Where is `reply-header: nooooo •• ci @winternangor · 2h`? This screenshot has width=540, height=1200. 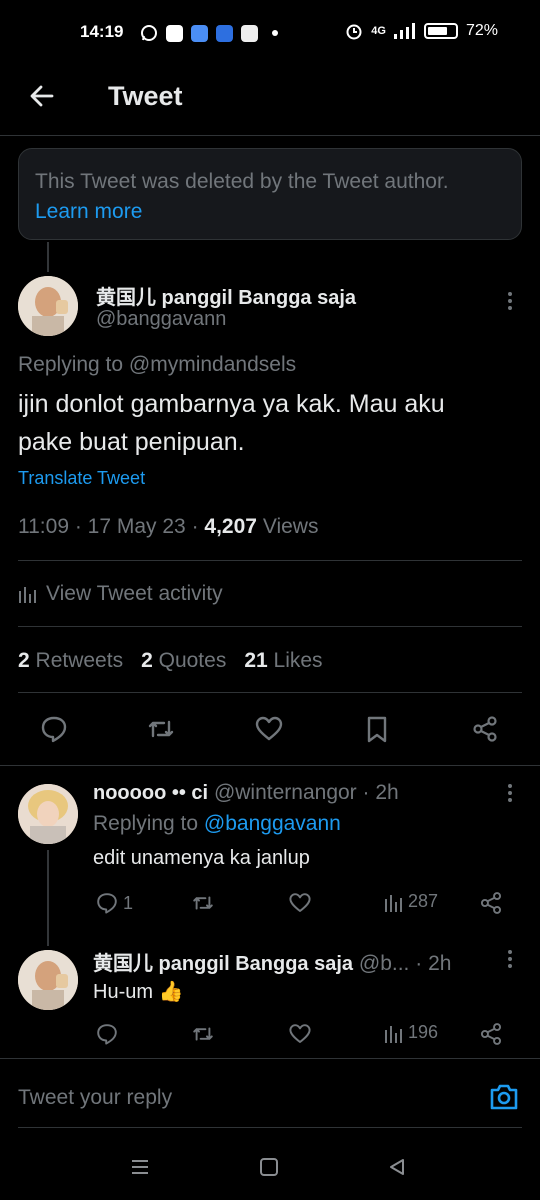
reply-header: nooooo •• ci @winternangor · 2h is located at coordinates (246, 793).